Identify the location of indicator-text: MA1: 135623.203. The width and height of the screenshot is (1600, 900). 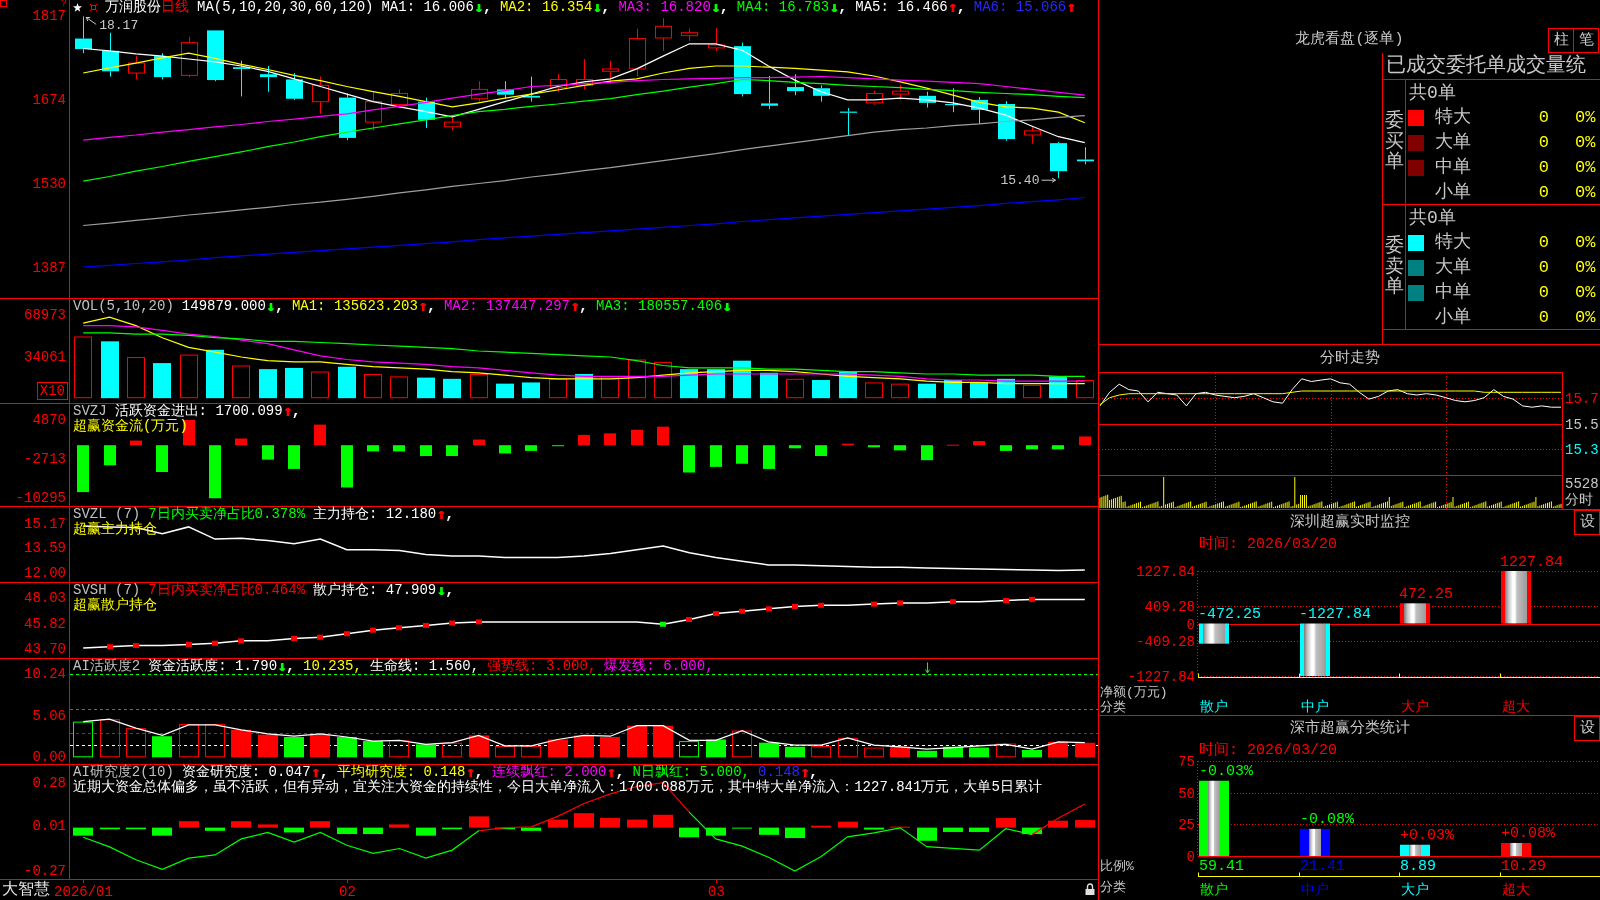
(354, 306).